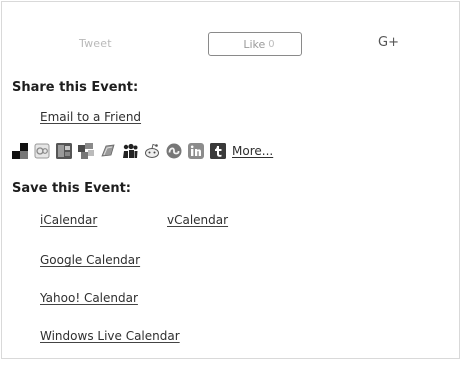 The width and height of the screenshot is (467, 369). Describe the element at coordinates (75, 87) in the screenshot. I see `share-section-title: Share this Event:` at that location.